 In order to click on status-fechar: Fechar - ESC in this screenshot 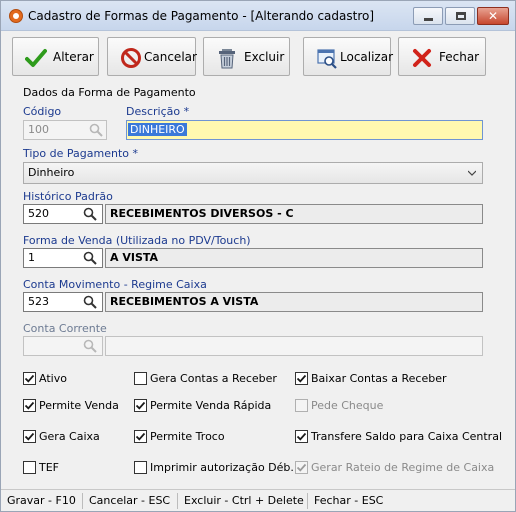, I will do `click(349, 500)`.